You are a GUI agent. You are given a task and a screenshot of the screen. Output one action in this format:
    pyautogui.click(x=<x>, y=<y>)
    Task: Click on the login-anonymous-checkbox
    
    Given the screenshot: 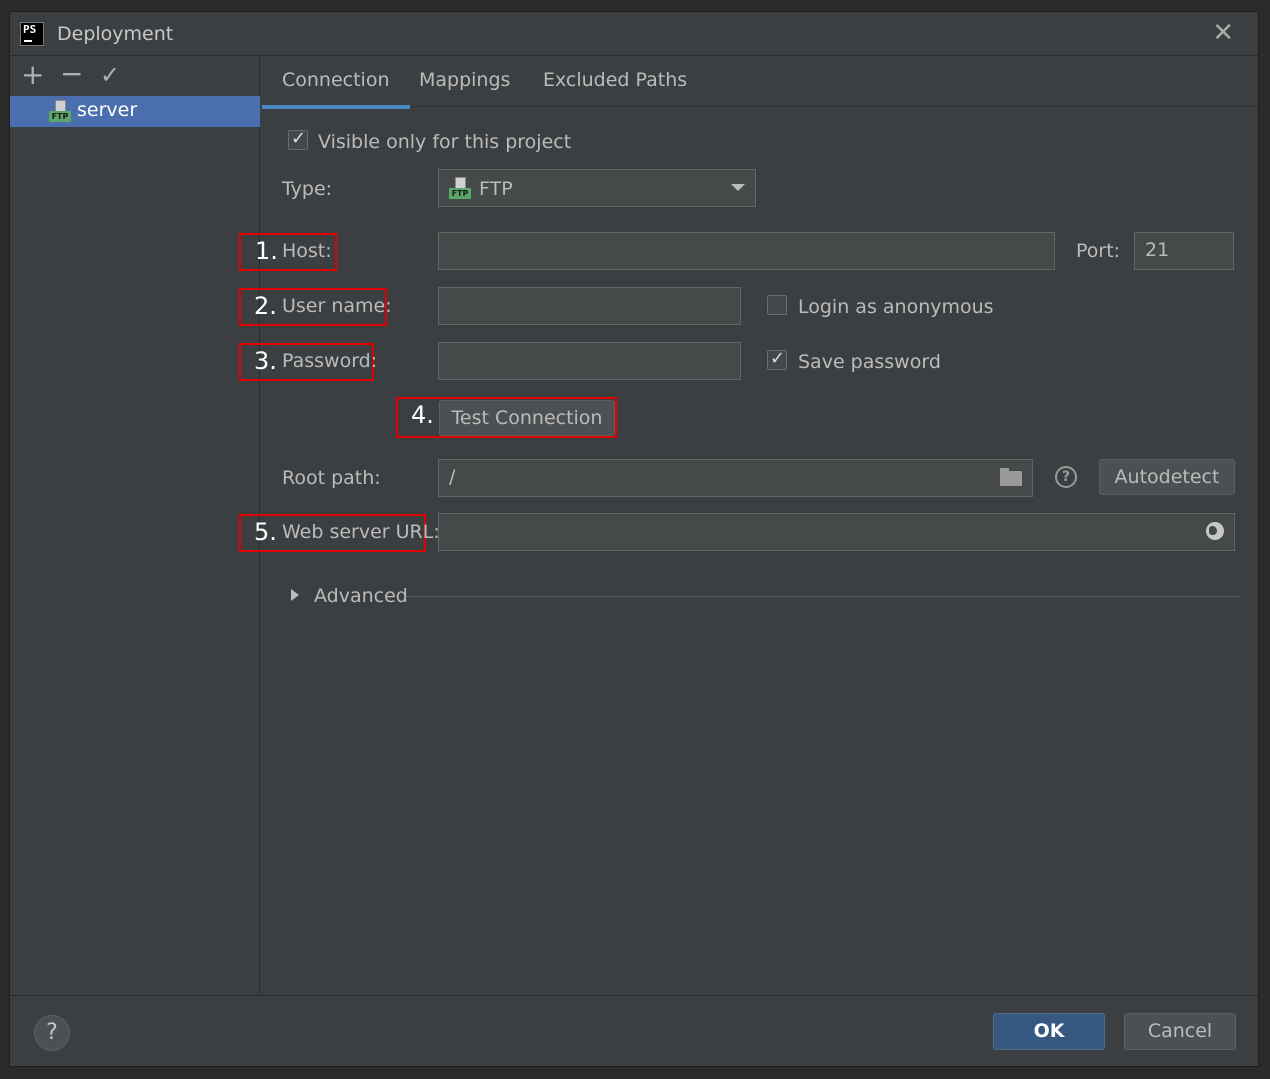 What is the action you would take?
    pyautogui.click(x=777, y=305)
    